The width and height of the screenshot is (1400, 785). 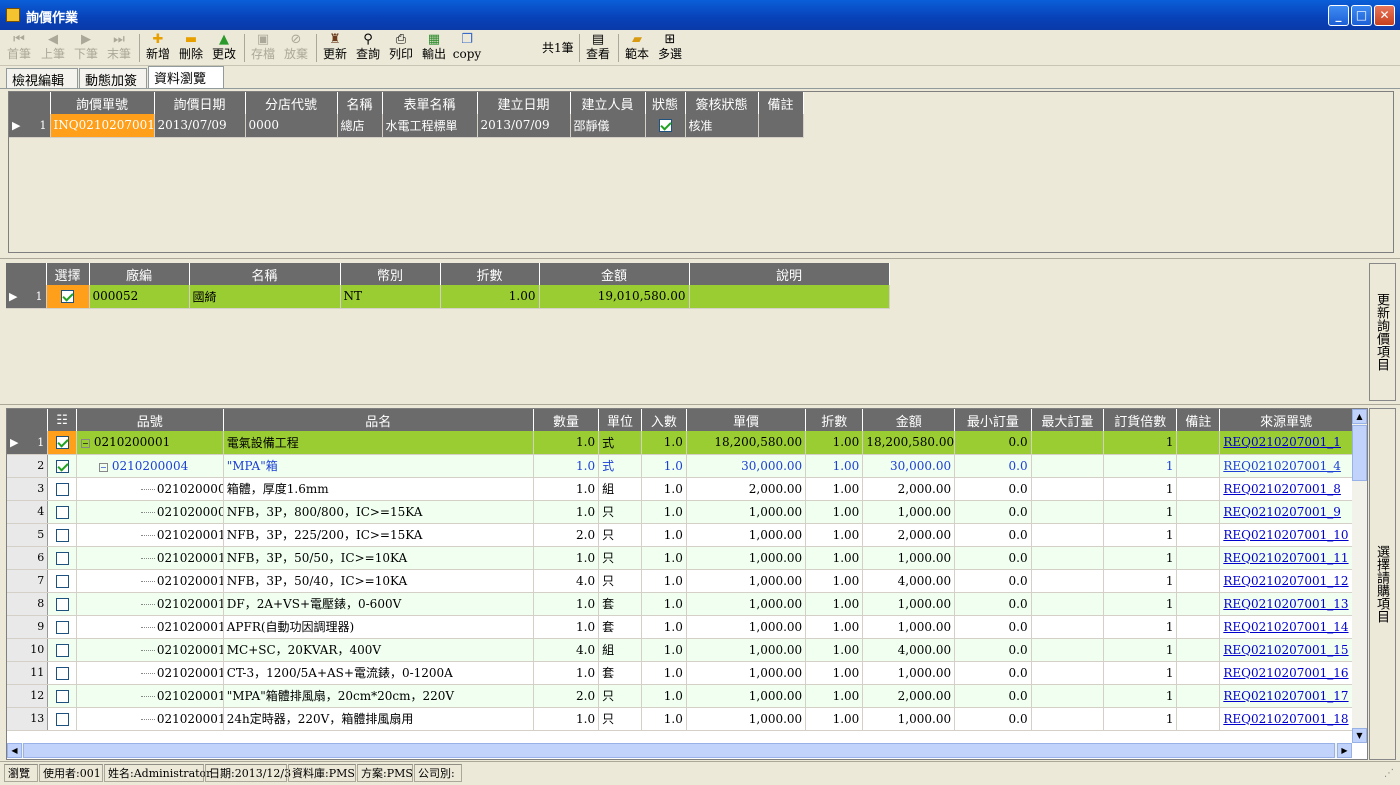 I want to click on cell-qty: 2.0, so click(x=566, y=696).